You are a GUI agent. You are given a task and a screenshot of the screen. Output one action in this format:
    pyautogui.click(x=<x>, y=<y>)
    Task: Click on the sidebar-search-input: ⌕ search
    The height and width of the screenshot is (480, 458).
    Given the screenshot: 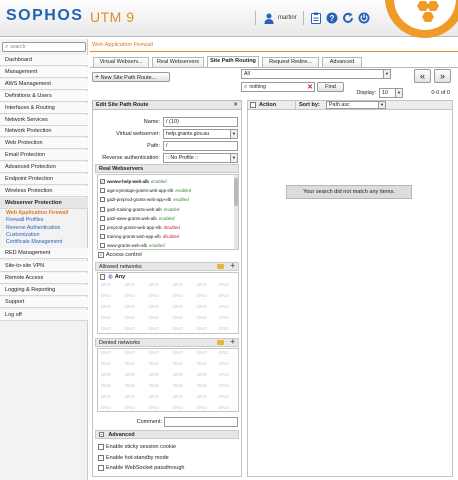 What is the action you would take?
    pyautogui.click(x=44, y=47)
    